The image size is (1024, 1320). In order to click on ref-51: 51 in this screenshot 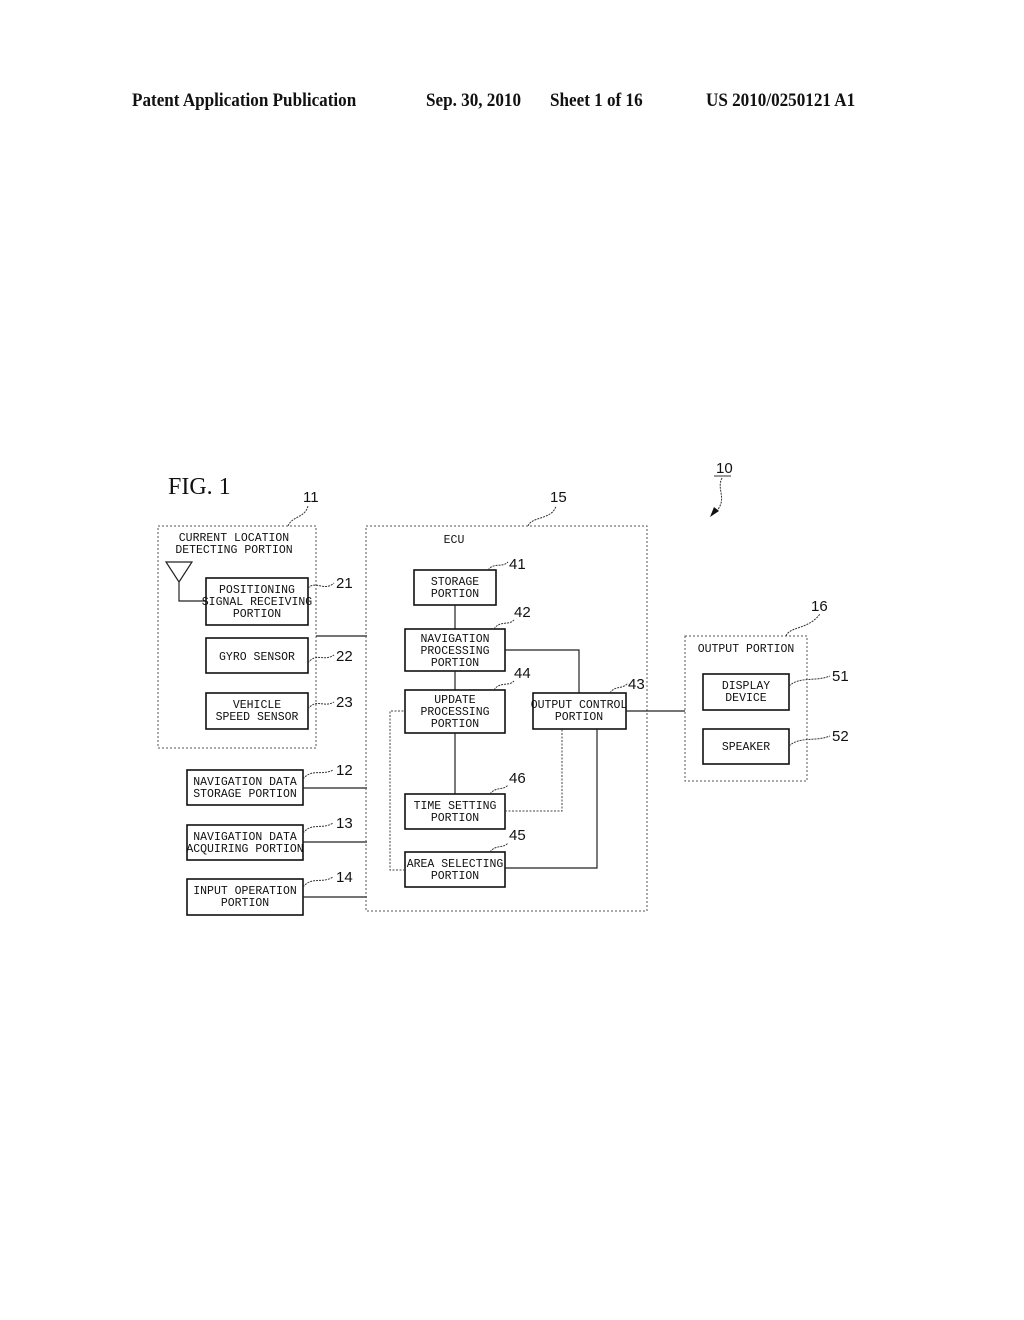, I will do `click(840, 676)`.